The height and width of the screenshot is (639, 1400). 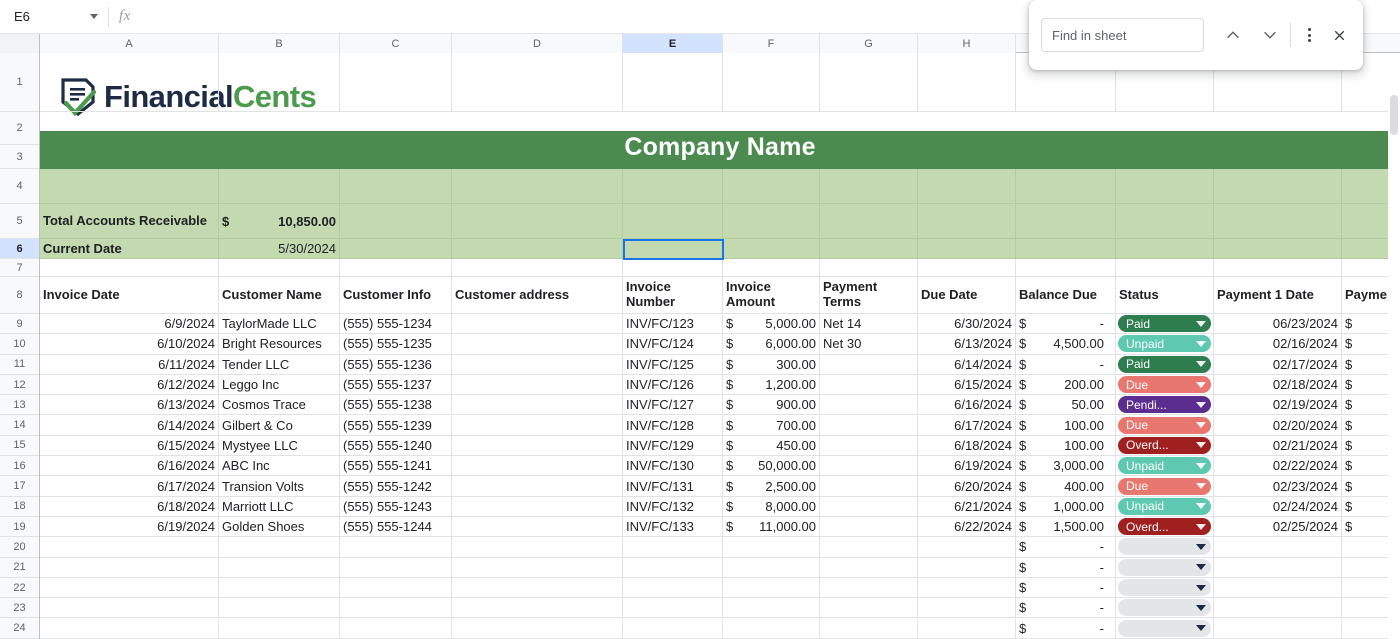 What do you see at coordinates (279, 405) in the screenshot?
I see `cell-customer-name: Cosmos Trace` at bounding box center [279, 405].